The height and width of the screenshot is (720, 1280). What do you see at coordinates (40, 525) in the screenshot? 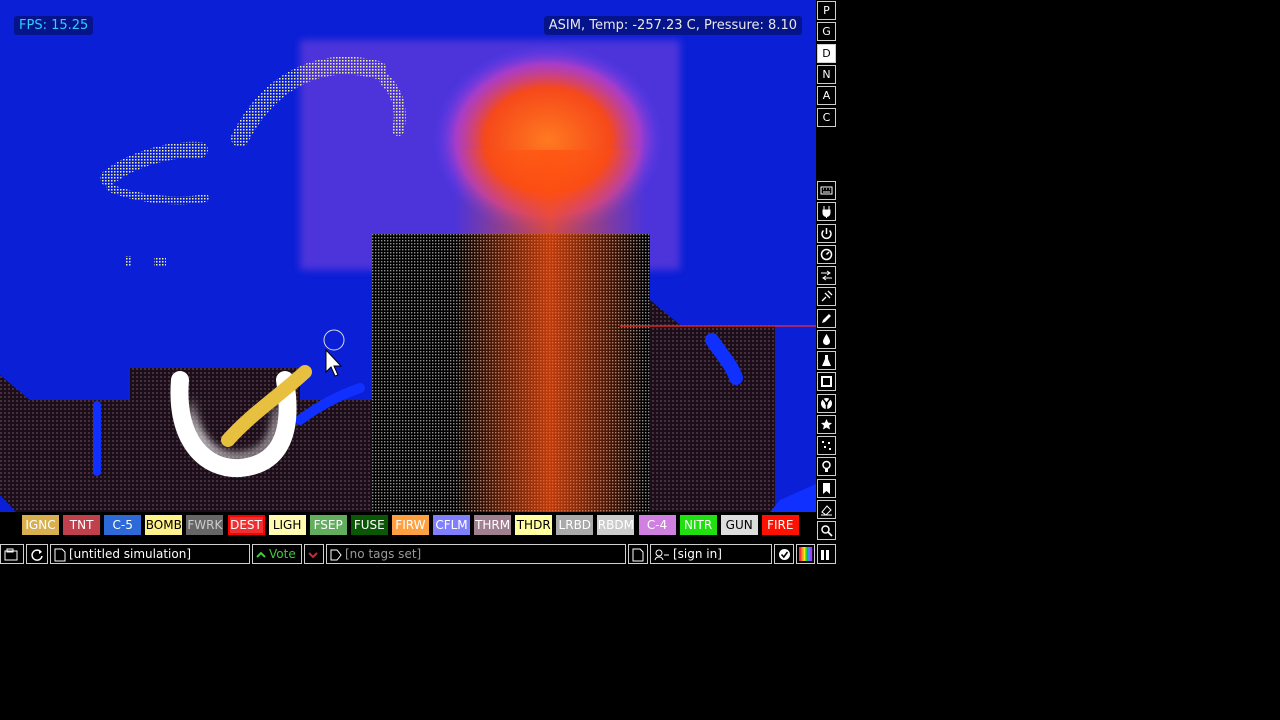
I see `element-button-ignc: IGNC` at bounding box center [40, 525].